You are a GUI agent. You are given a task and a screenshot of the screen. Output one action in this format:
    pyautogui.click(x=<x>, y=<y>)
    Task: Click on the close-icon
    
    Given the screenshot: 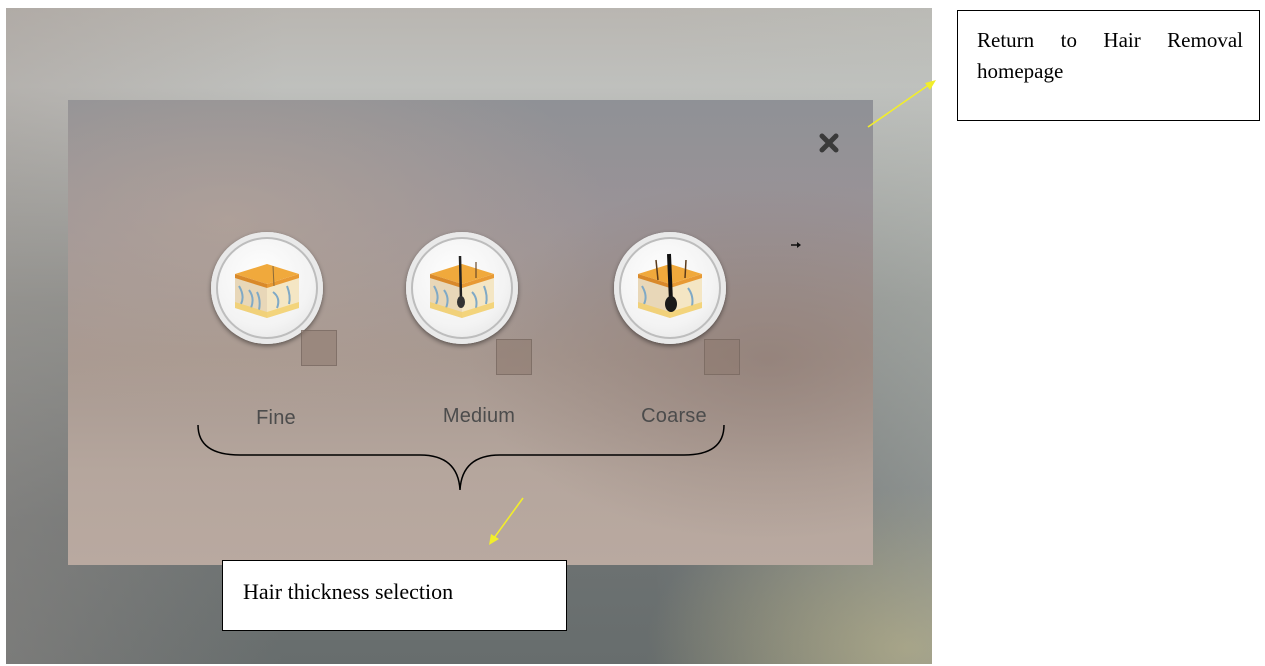 What is the action you would take?
    pyautogui.click(x=829, y=143)
    